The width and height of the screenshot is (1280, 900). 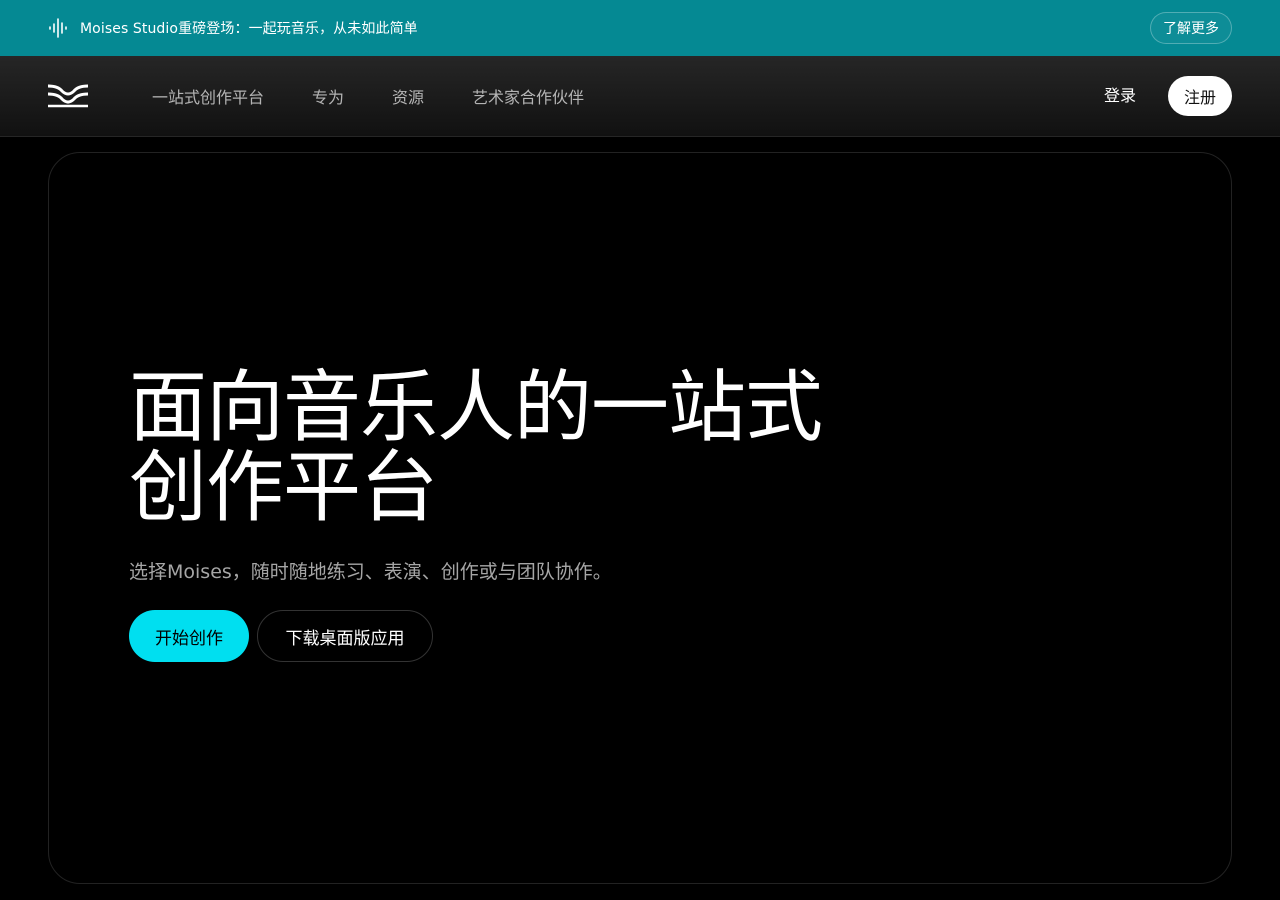 I want to click on announcement-text: Moises Studio重磅登场：一起玩音乐，从未如此简单, so click(x=249, y=29).